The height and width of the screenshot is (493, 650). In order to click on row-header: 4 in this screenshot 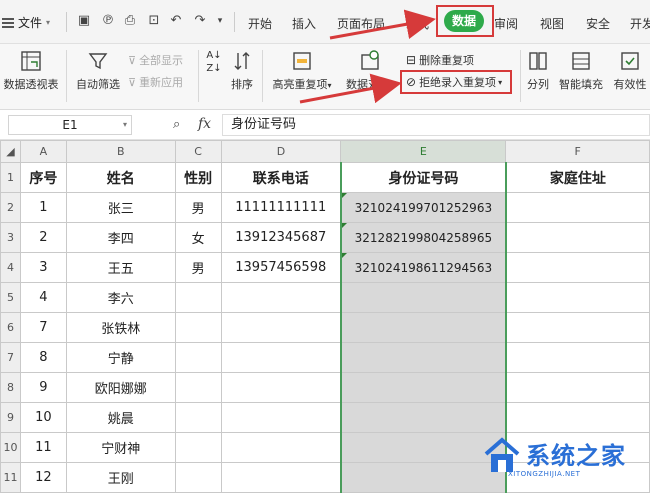, I will do `click(10, 267)`.